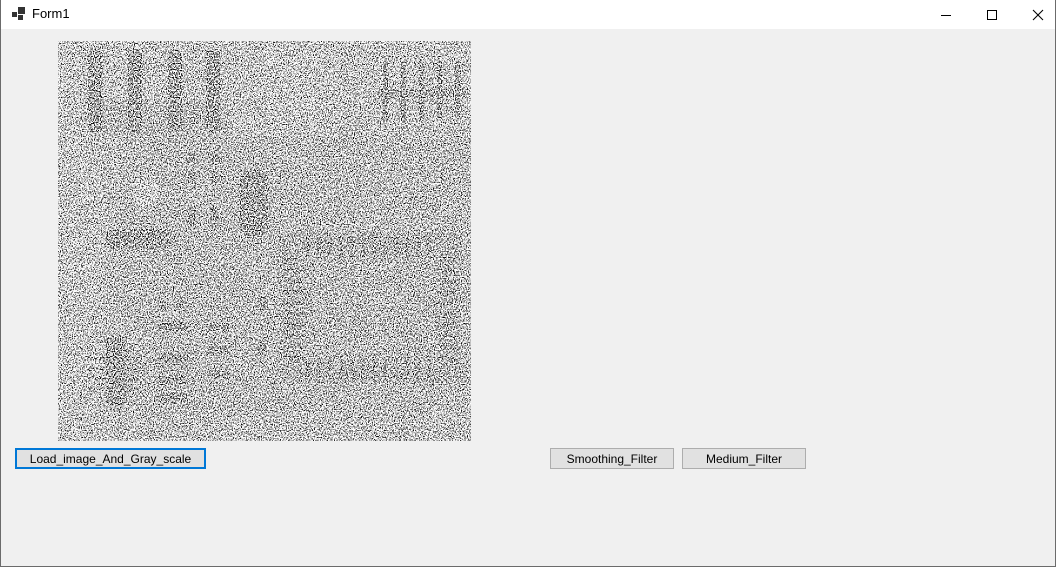 Image resolution: width=1056 pixels, height=567 pixels. What do you see at coordinates (19, 14) in the screenshot?
I see `app-icon` at bounding box center [19, 14].